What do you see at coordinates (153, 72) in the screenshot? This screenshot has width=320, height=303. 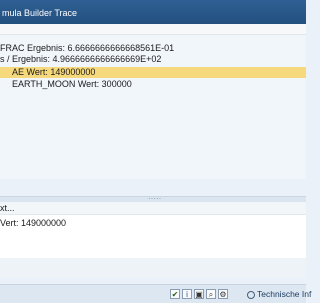 I see `trace-line-3-selected: AE Wert: 149000000` at bounding box center [153, 72].